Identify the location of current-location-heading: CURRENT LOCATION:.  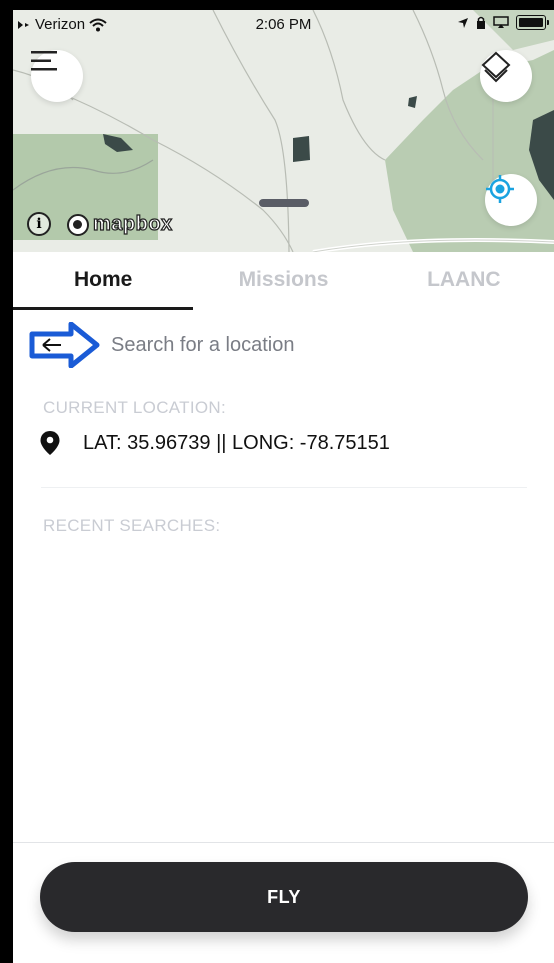
(134, 407).